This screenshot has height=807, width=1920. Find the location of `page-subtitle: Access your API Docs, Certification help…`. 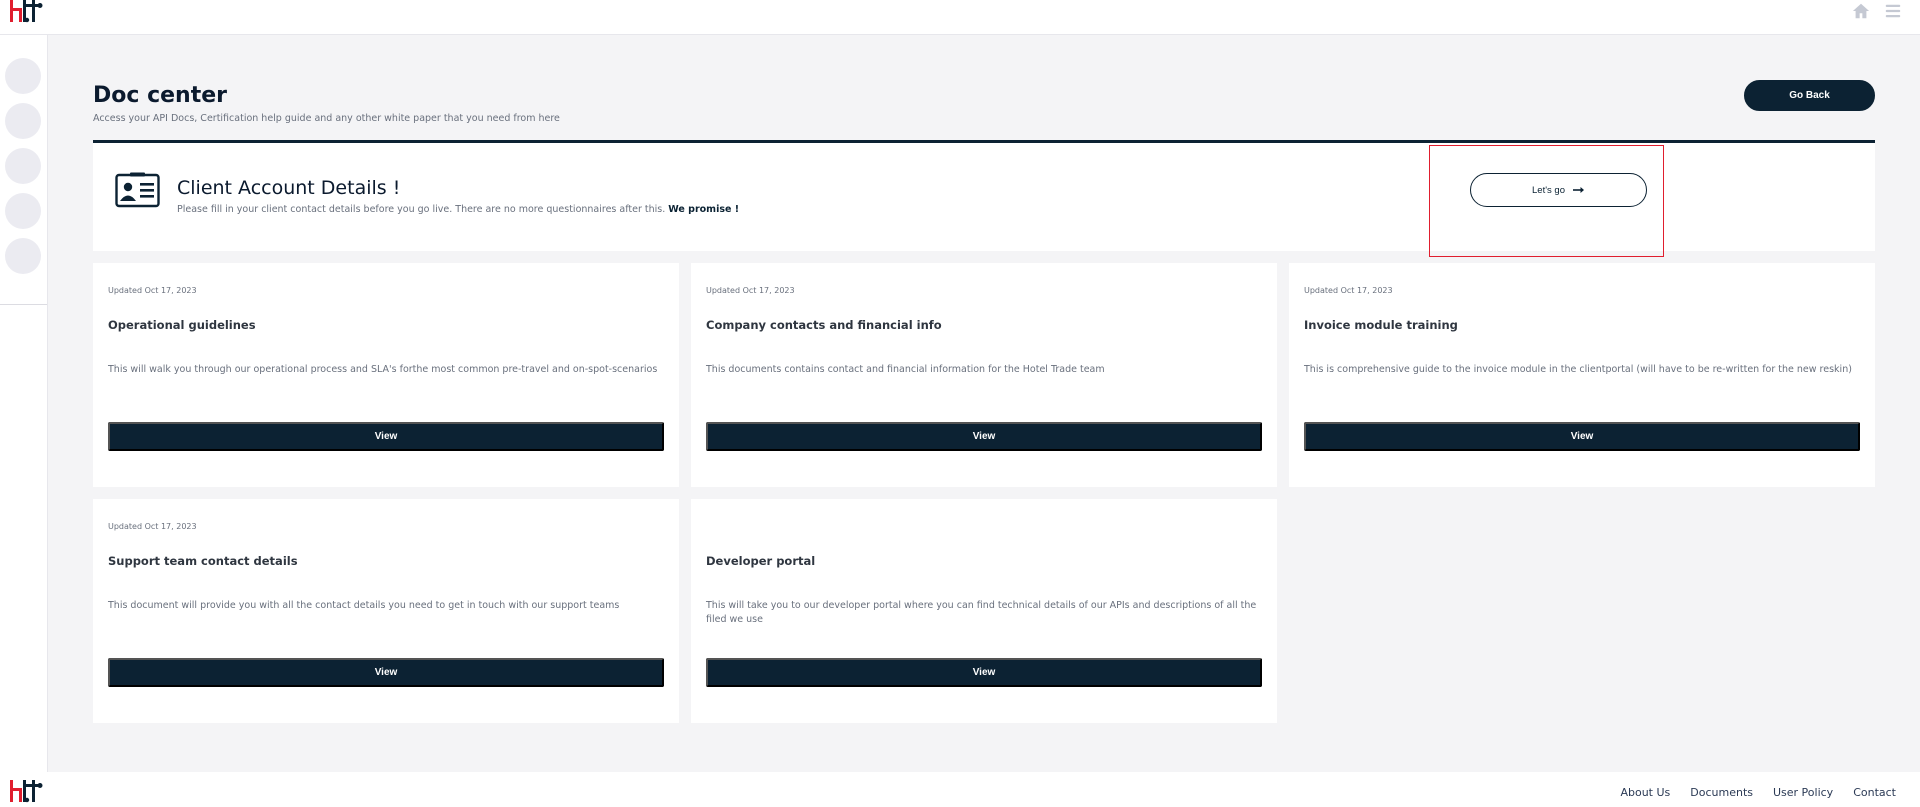

page-subtitle: Access your API Docs, Certification help… is located at coordinates (326, 118).